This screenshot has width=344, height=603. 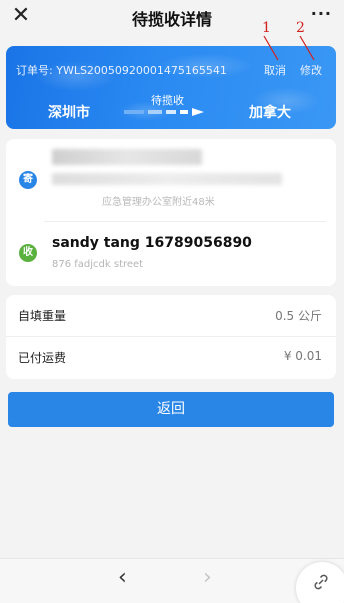 What do you see at coordinates (266, 28) in the screenshot?
I see `annotation-1: 1` at bounding box center [266, 28].